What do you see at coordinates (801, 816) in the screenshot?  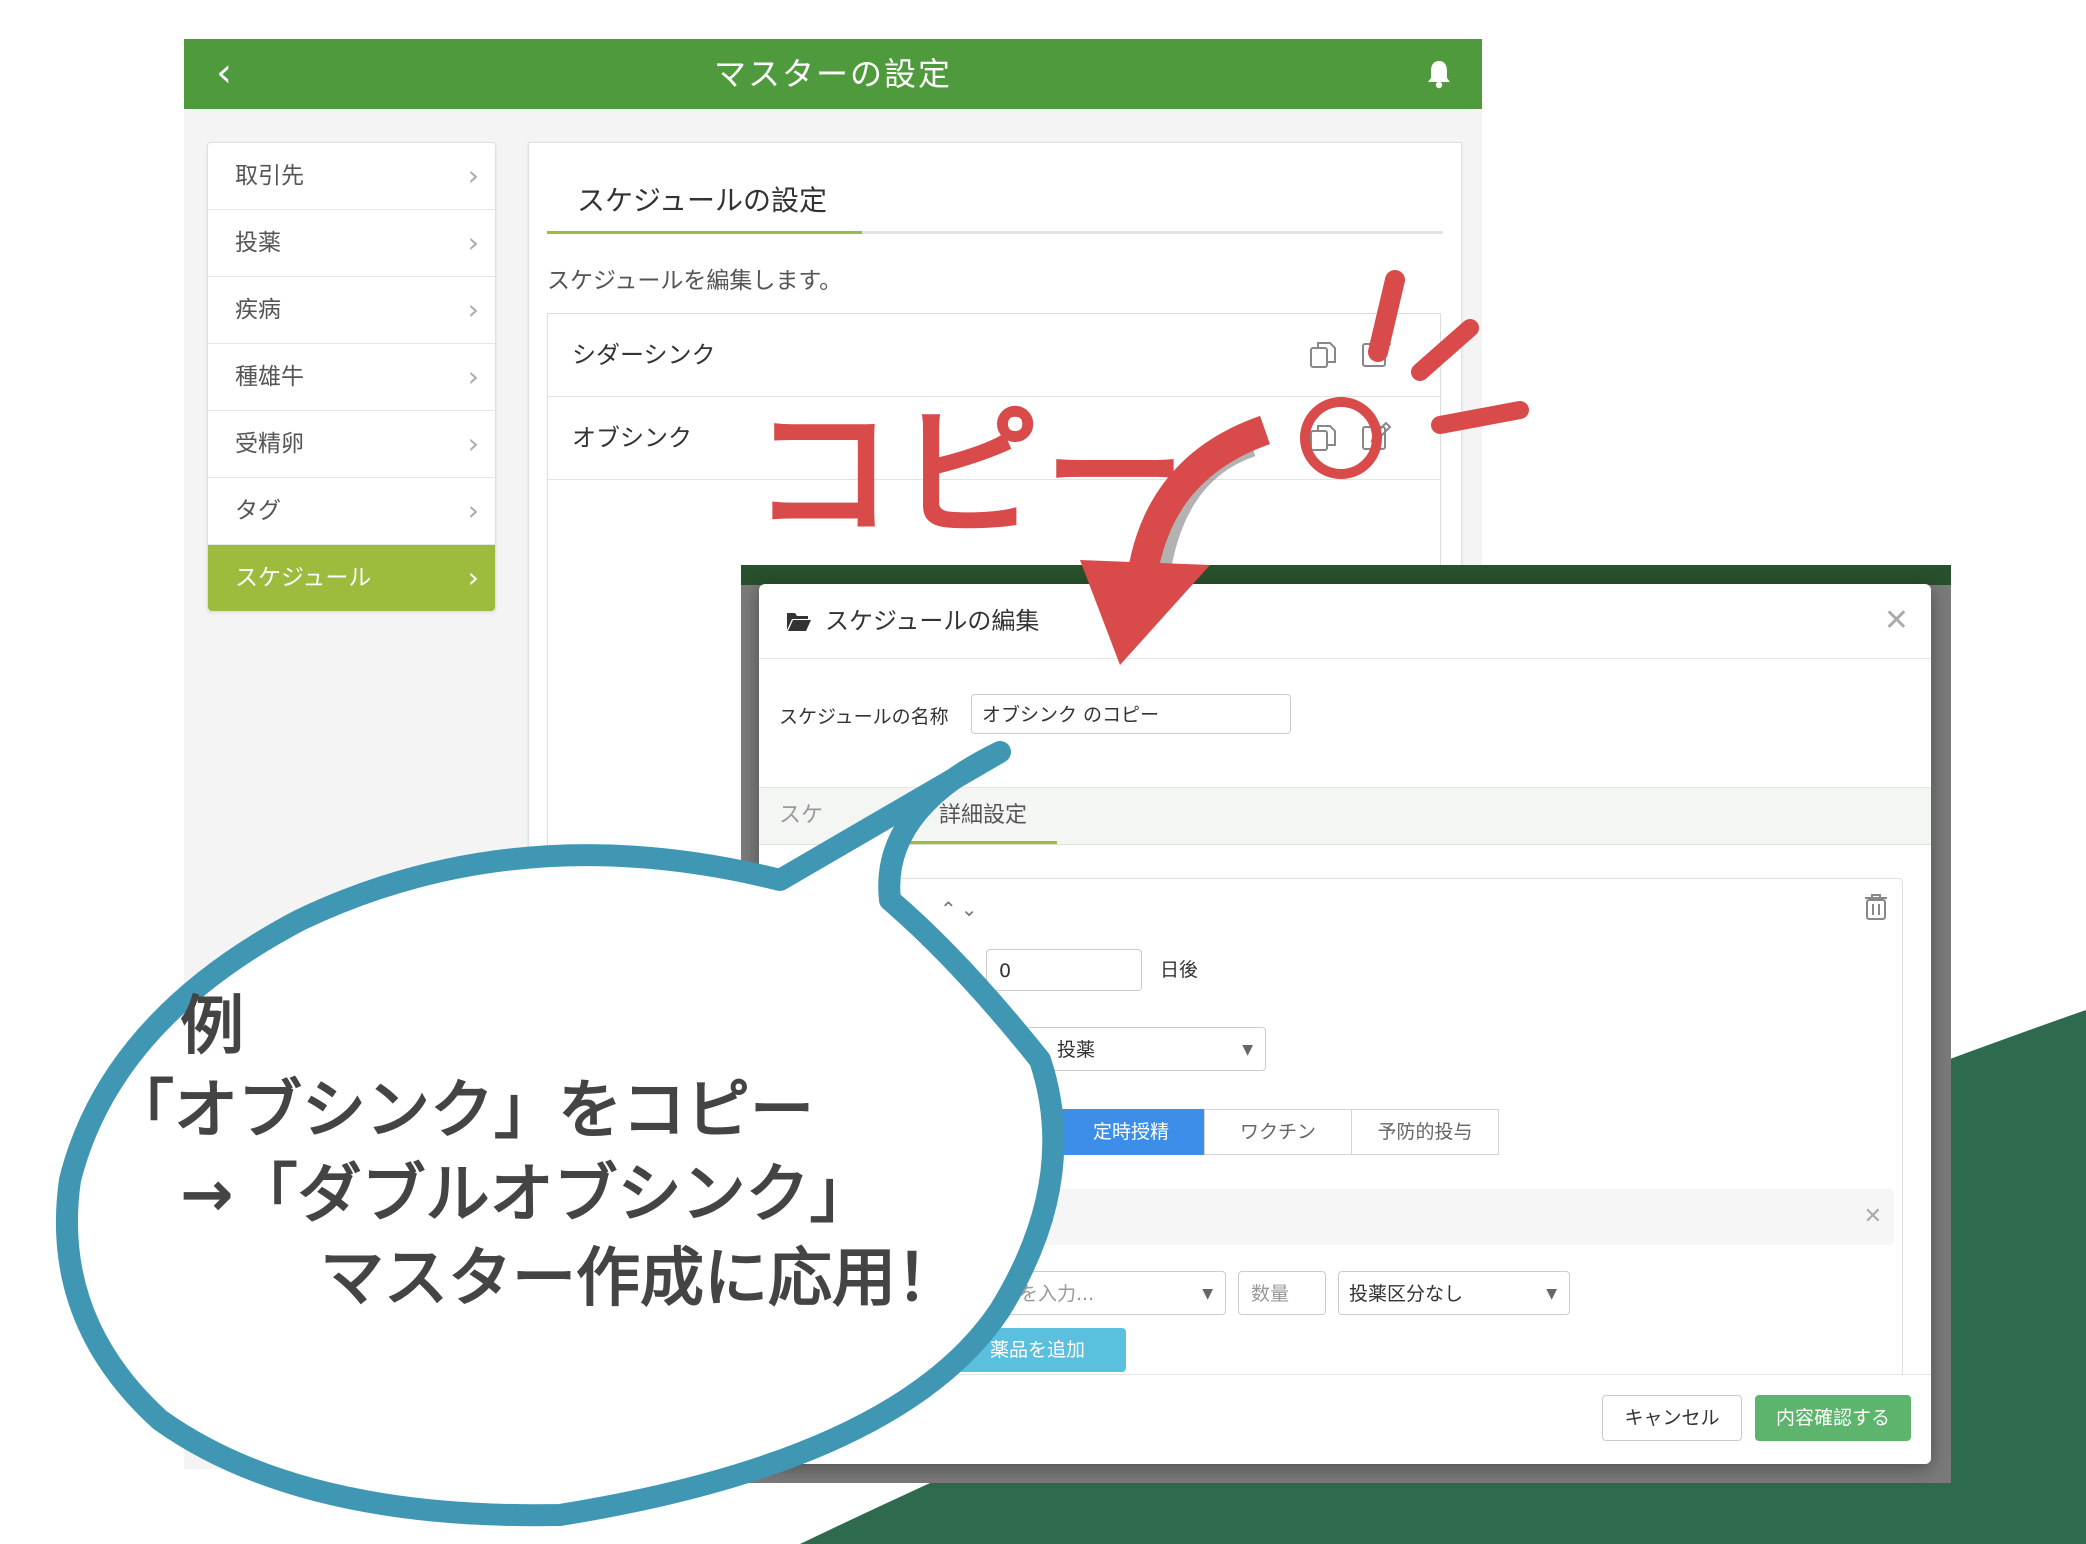 I see `tab-schedule: スケ` at bounding box center [801, 816].